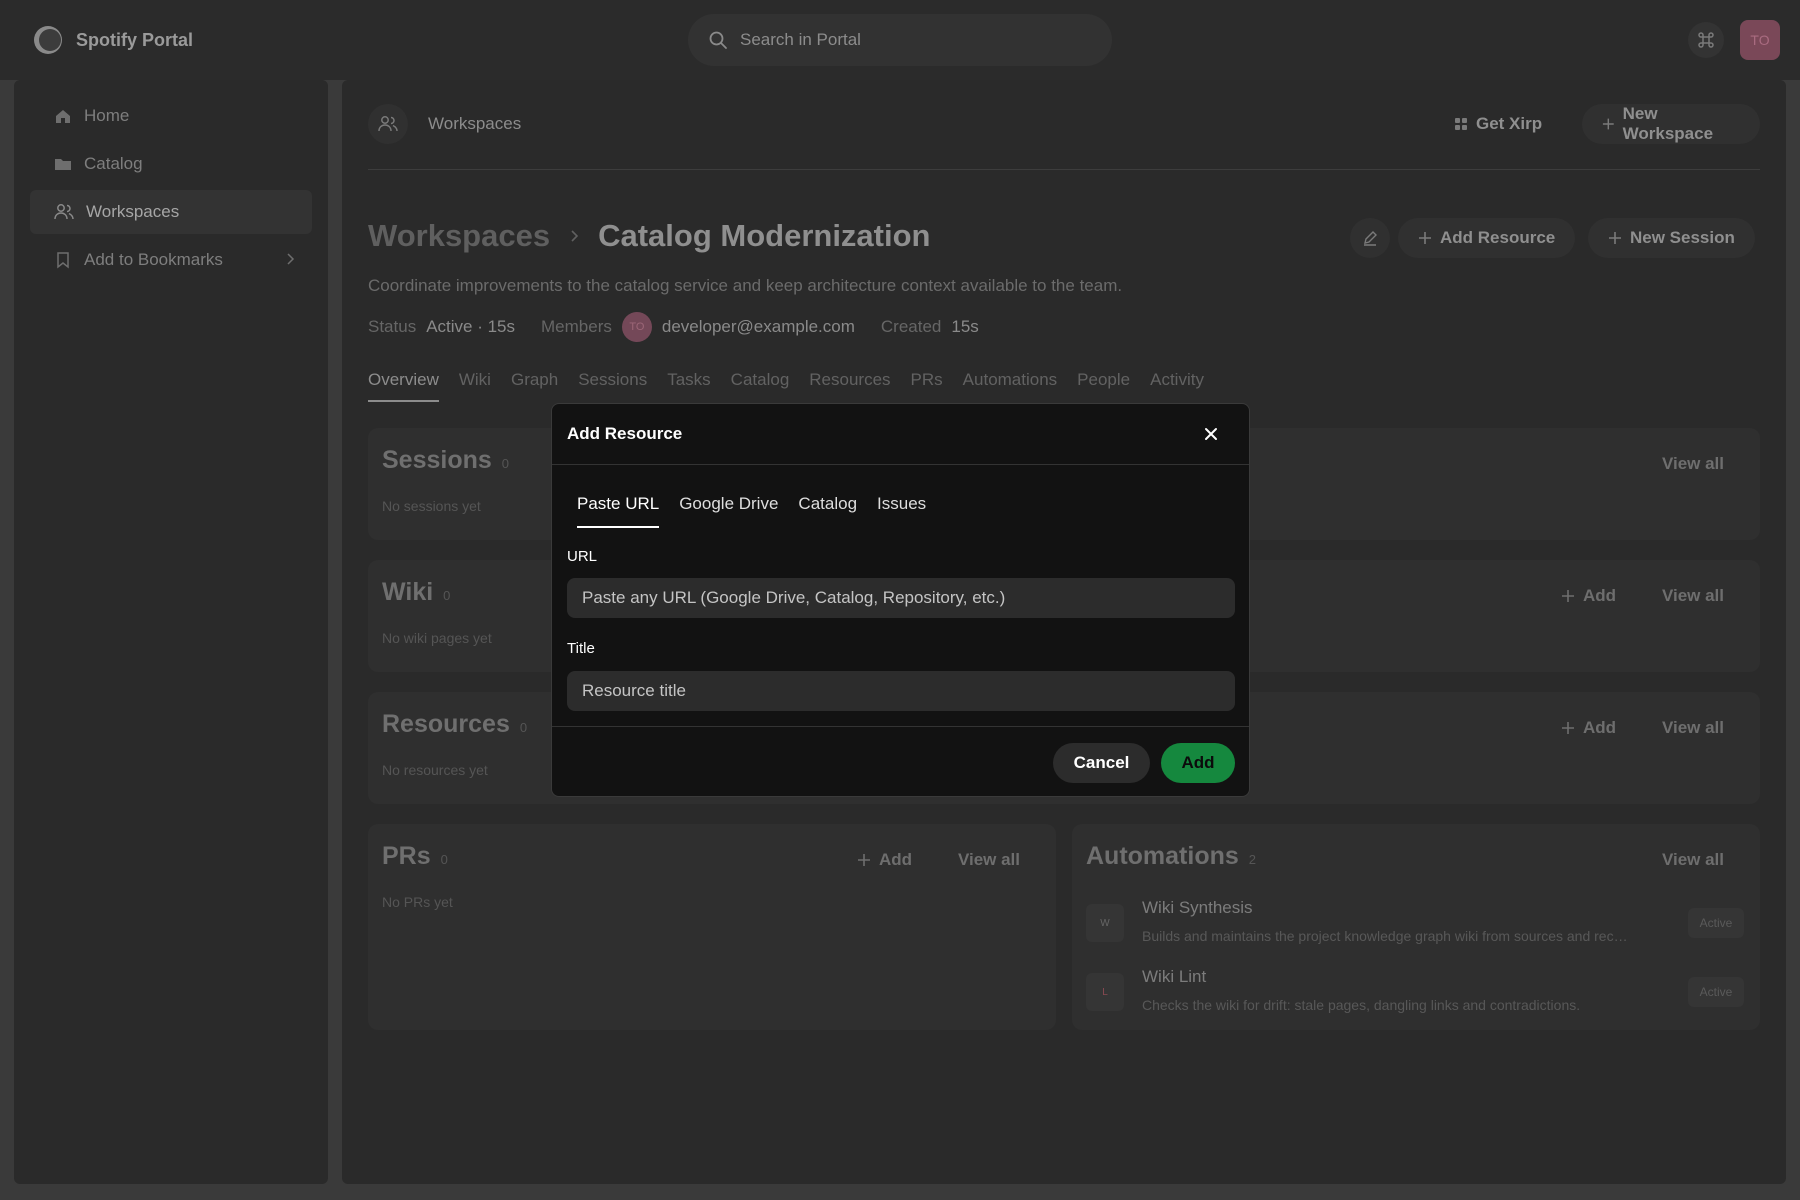  I want to click on dialog-header: Add Resource, so click(900, 434).